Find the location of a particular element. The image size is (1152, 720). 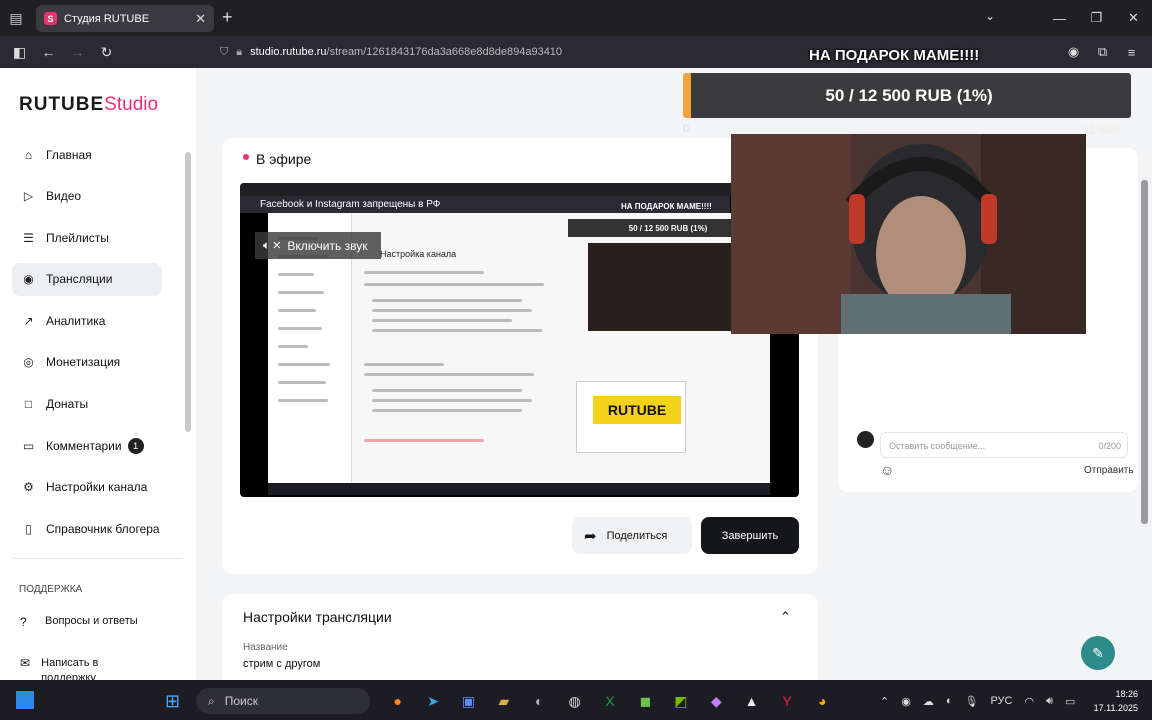

clock: 18:26 17.11.2025 is located at coordinates (1114, 701).